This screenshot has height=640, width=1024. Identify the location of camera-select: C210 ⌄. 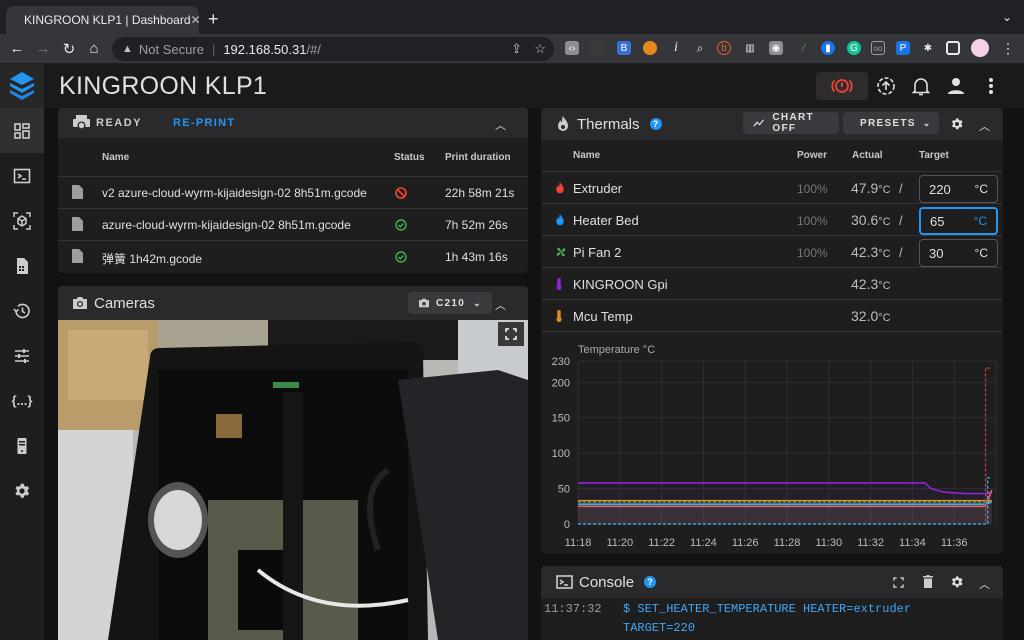
(450, 303).